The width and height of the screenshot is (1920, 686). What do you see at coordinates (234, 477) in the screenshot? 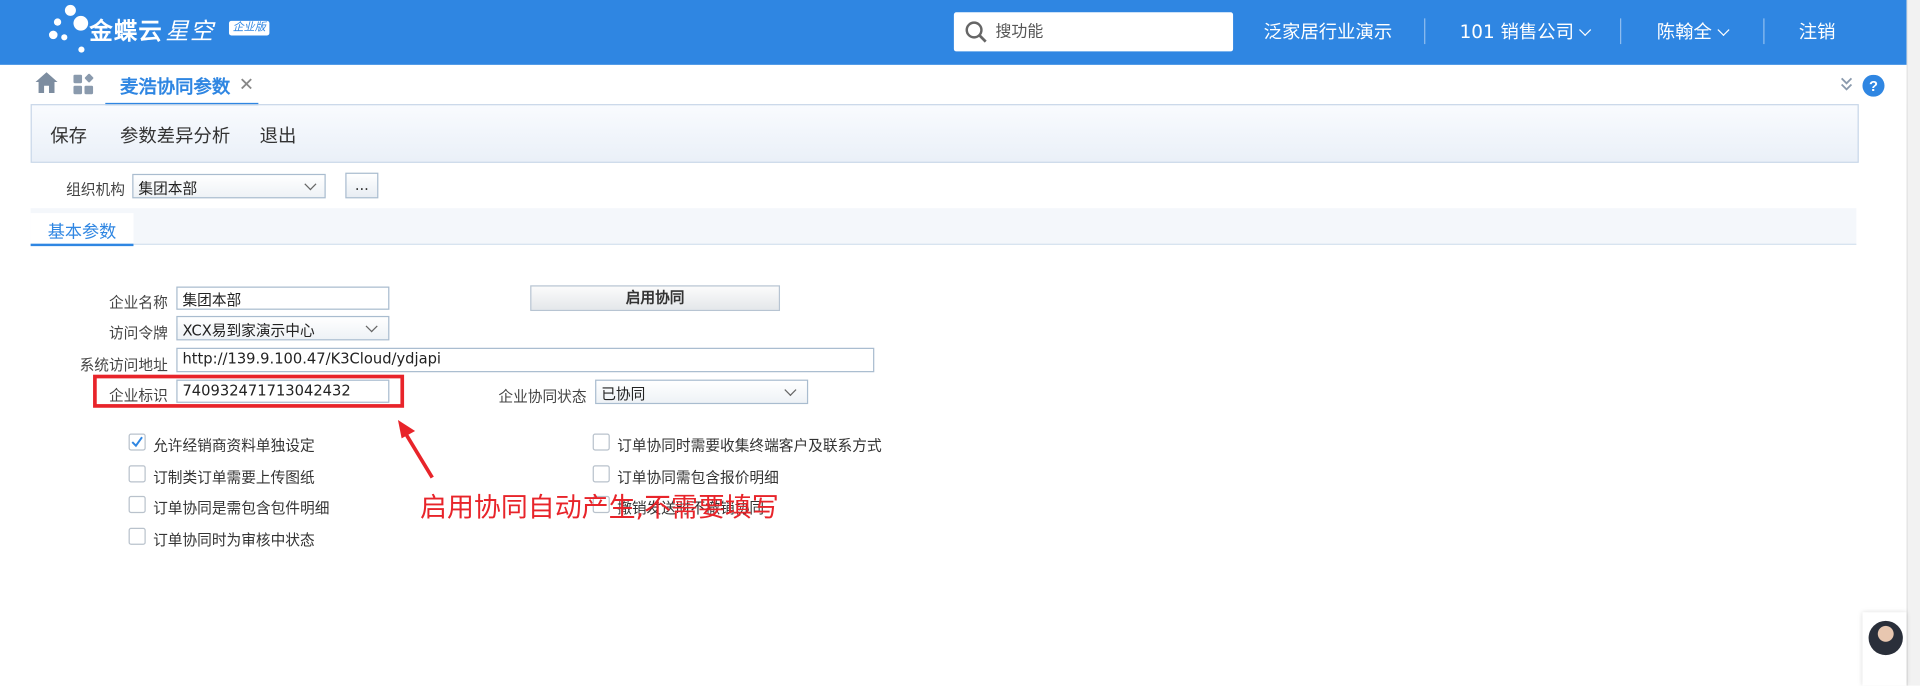
I see `option-label: 订制类订单需要上传图纸` at bounding box center [234, 477].